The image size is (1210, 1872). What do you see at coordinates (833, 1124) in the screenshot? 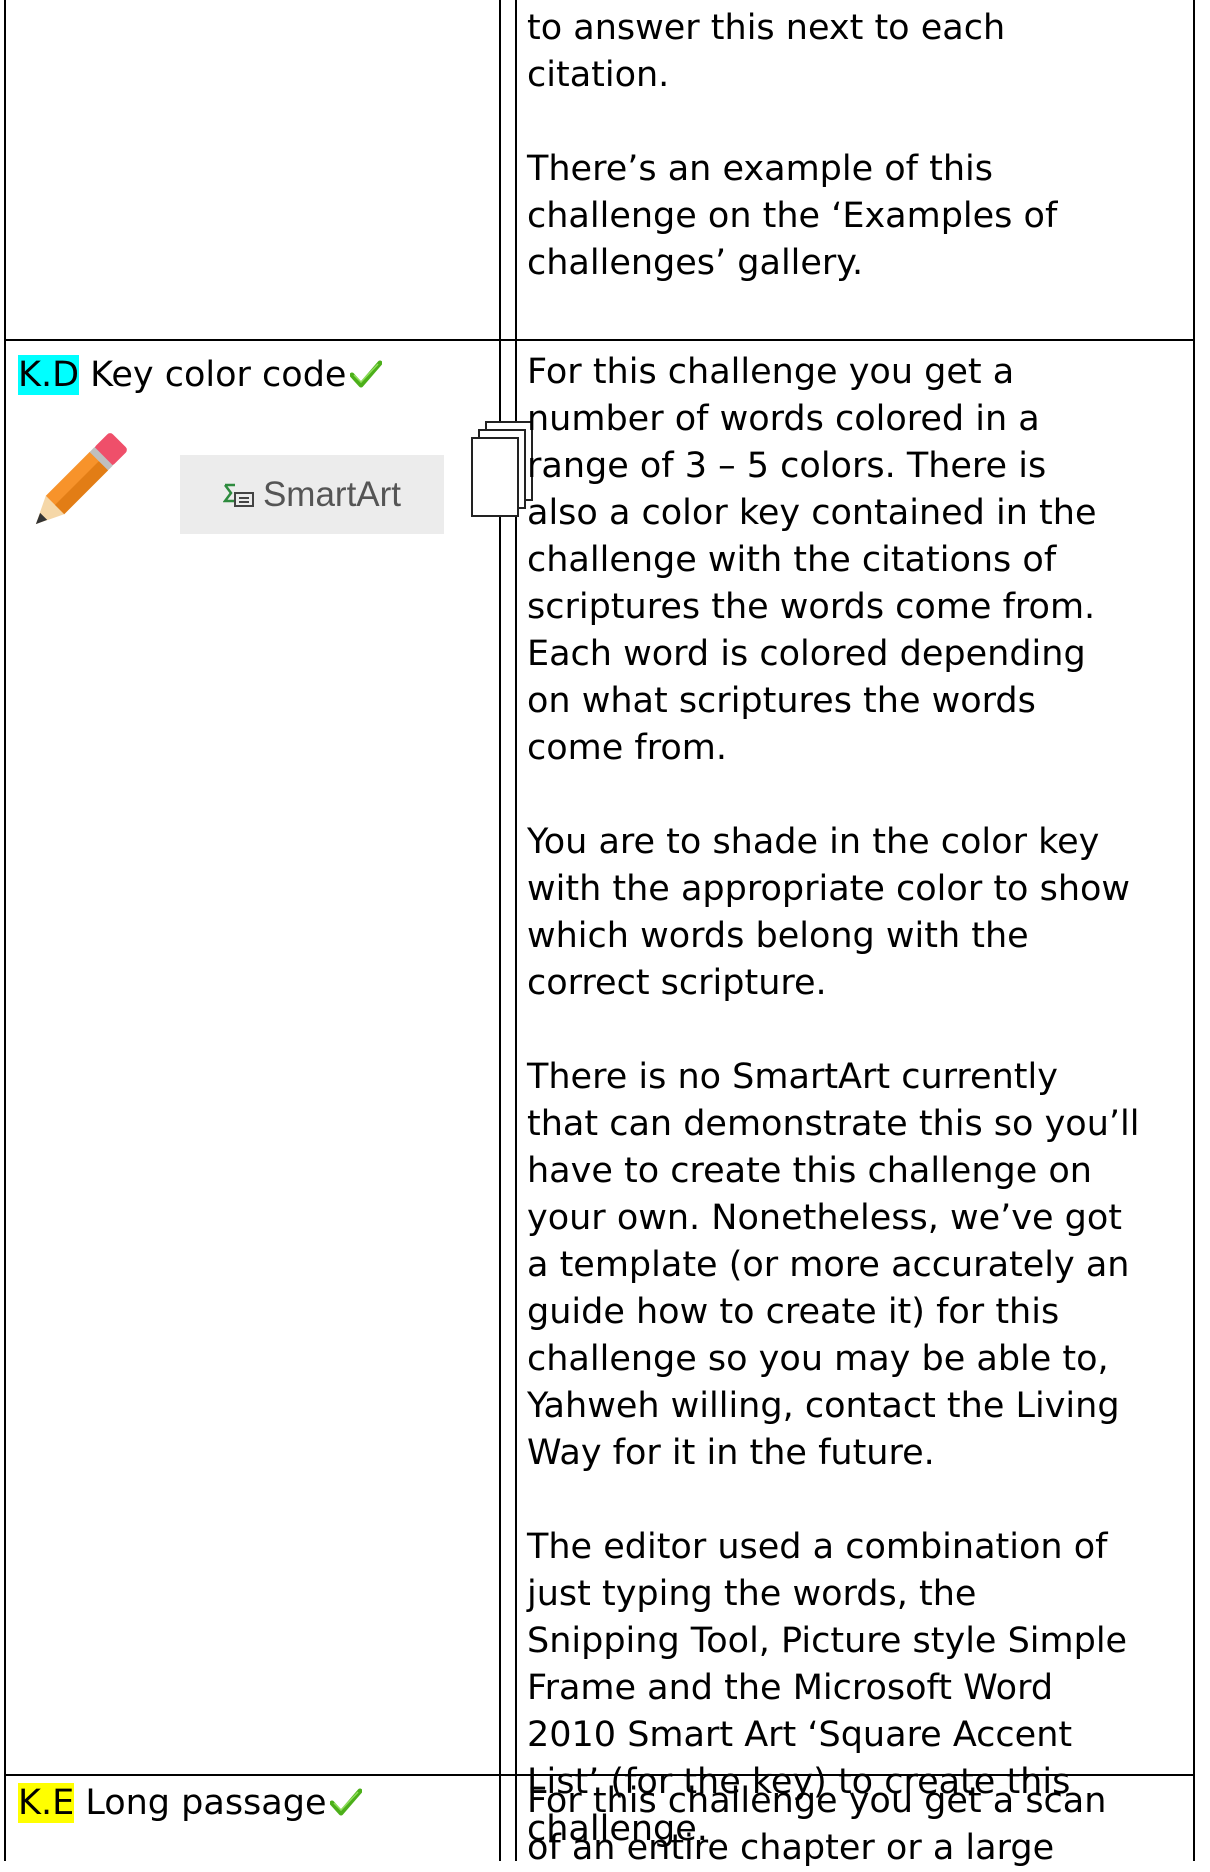
I see `kd-p3-l2: that can demonstrate this so you’ll` at bounding box center [833, 1124].